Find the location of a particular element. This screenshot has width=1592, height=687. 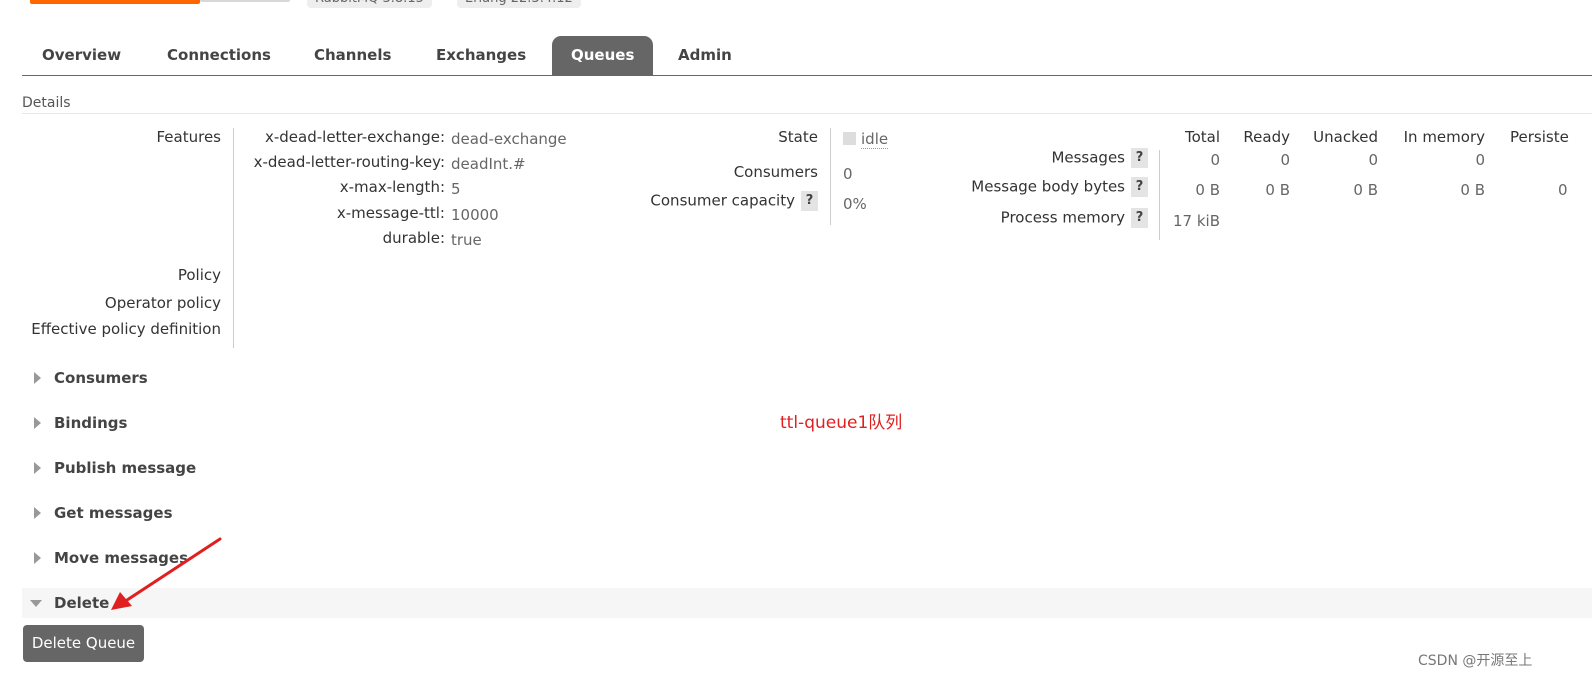

consumer-capacity-value: 0% is located at coordinates (855, 204).